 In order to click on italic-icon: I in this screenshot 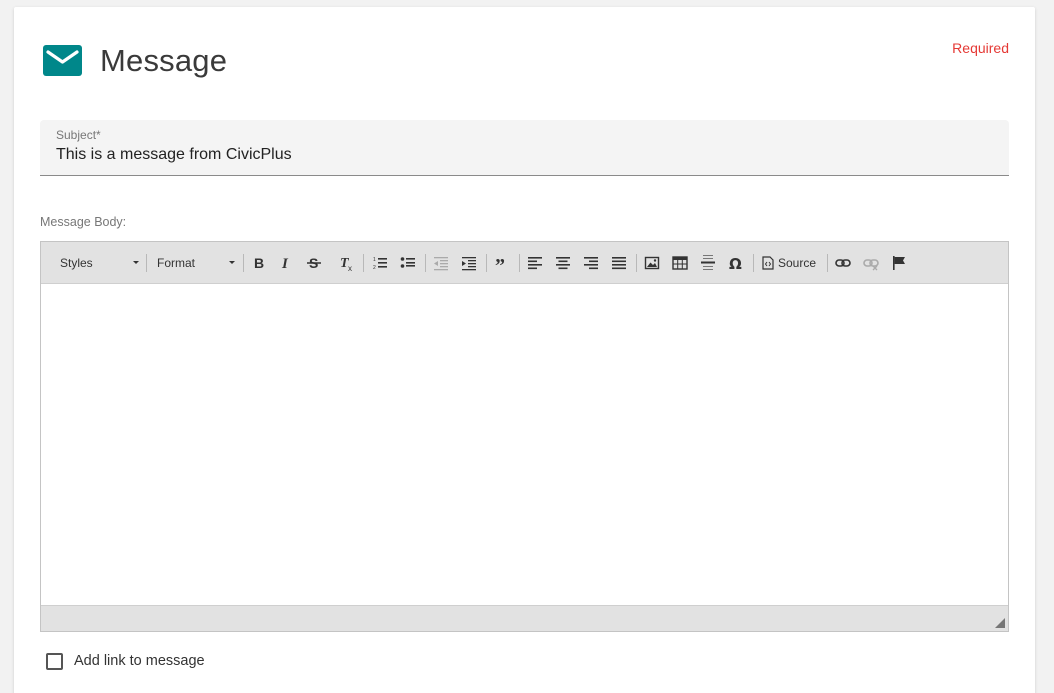, I will do `click(286, 262)`.